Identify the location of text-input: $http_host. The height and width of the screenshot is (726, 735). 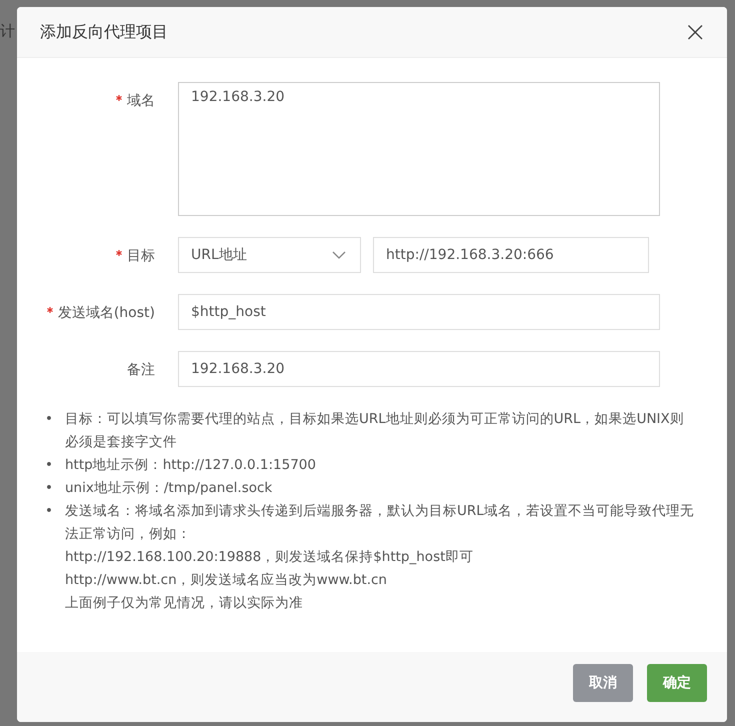
(419, 312).